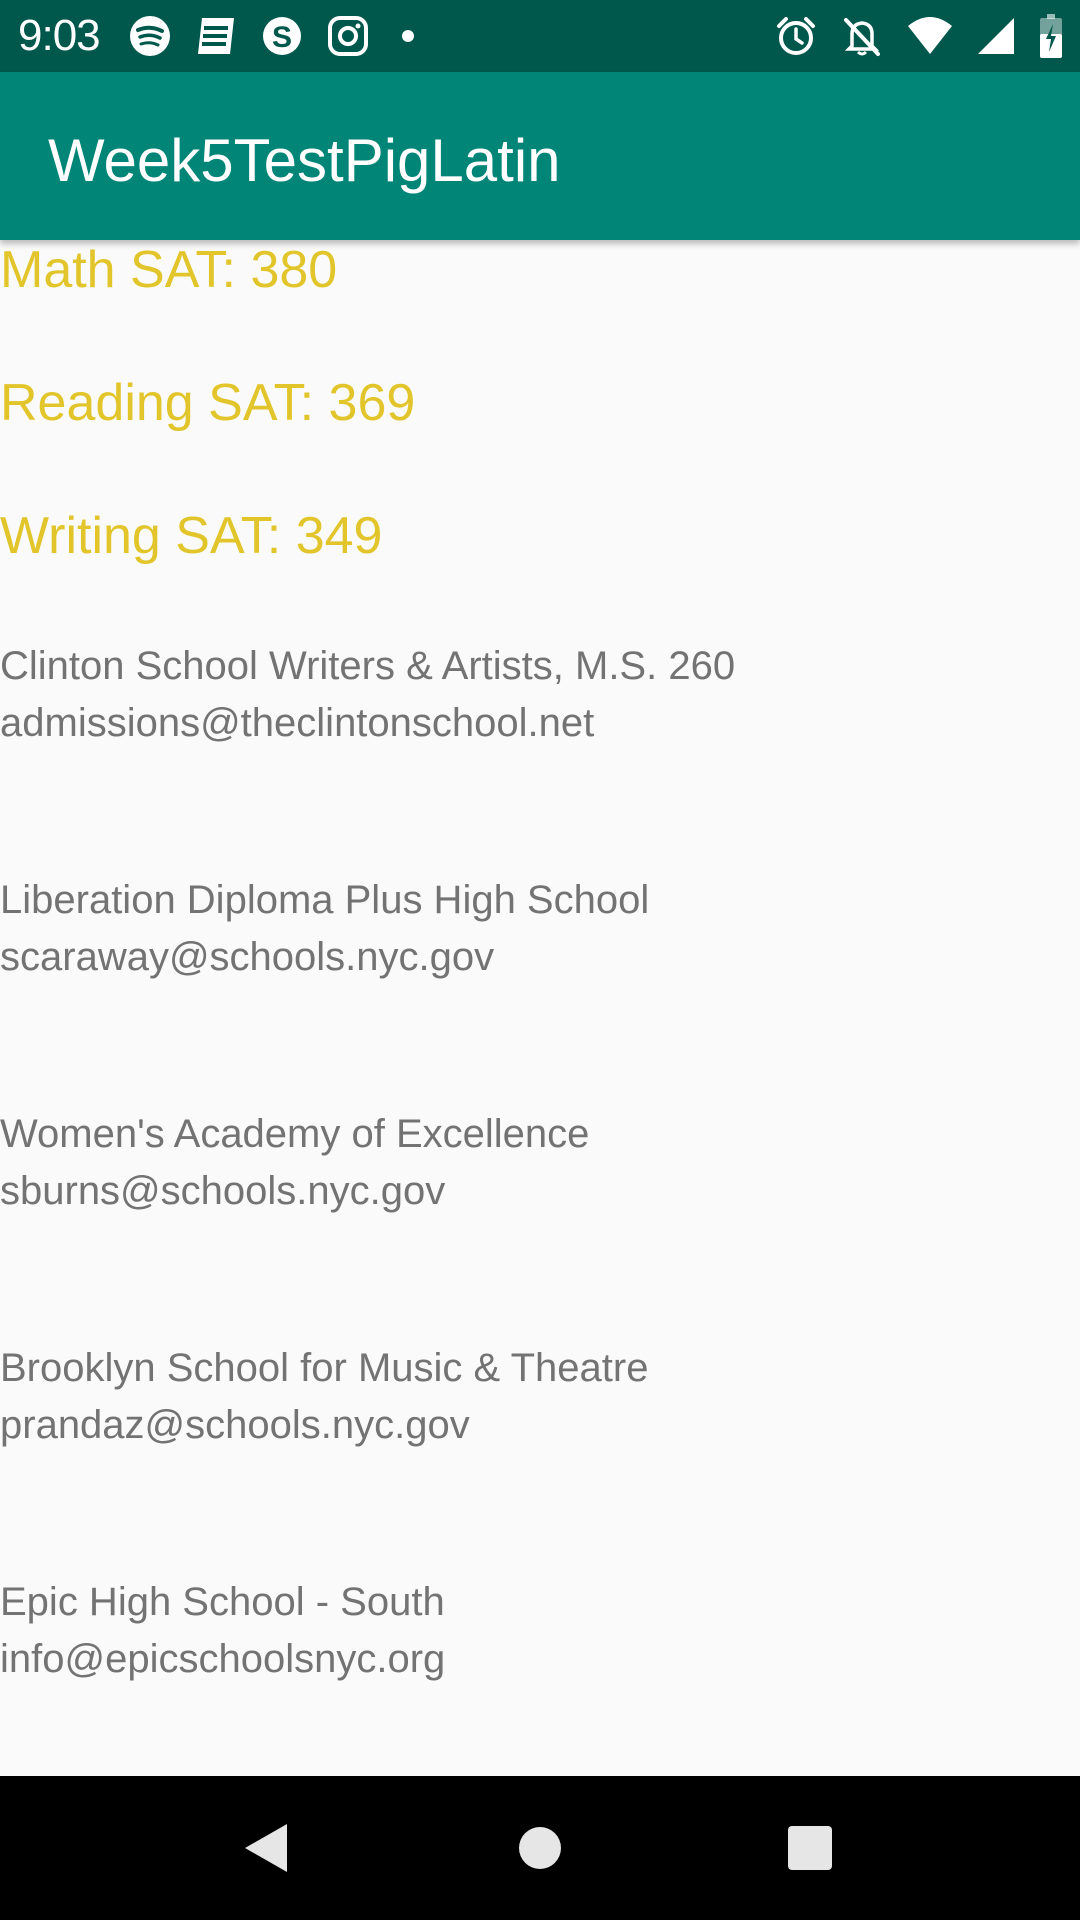 This screenshot has width=1080, height=1920. What do you see at coordinates (208, 403) in the screenshot?
I see `reading-sat-score: Reading SAT: 369` at bounding box center [208, 403].